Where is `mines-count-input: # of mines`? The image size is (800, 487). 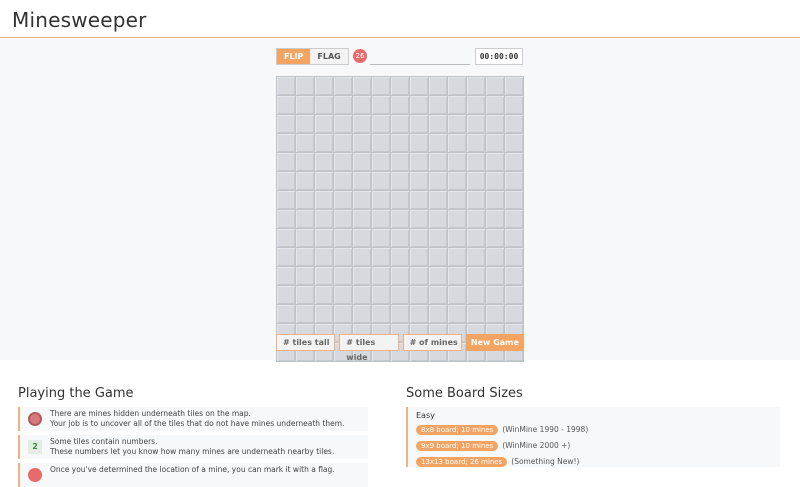 mines-count-input: # of mines is located at coordinates (432, 342).